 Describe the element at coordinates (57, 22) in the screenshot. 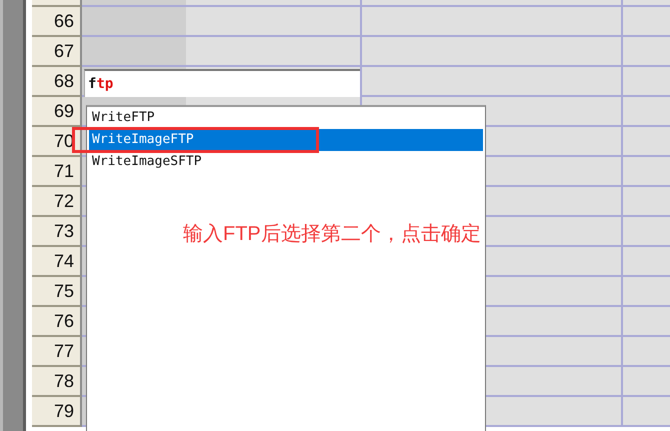

I see `row-header: 66` at that location.